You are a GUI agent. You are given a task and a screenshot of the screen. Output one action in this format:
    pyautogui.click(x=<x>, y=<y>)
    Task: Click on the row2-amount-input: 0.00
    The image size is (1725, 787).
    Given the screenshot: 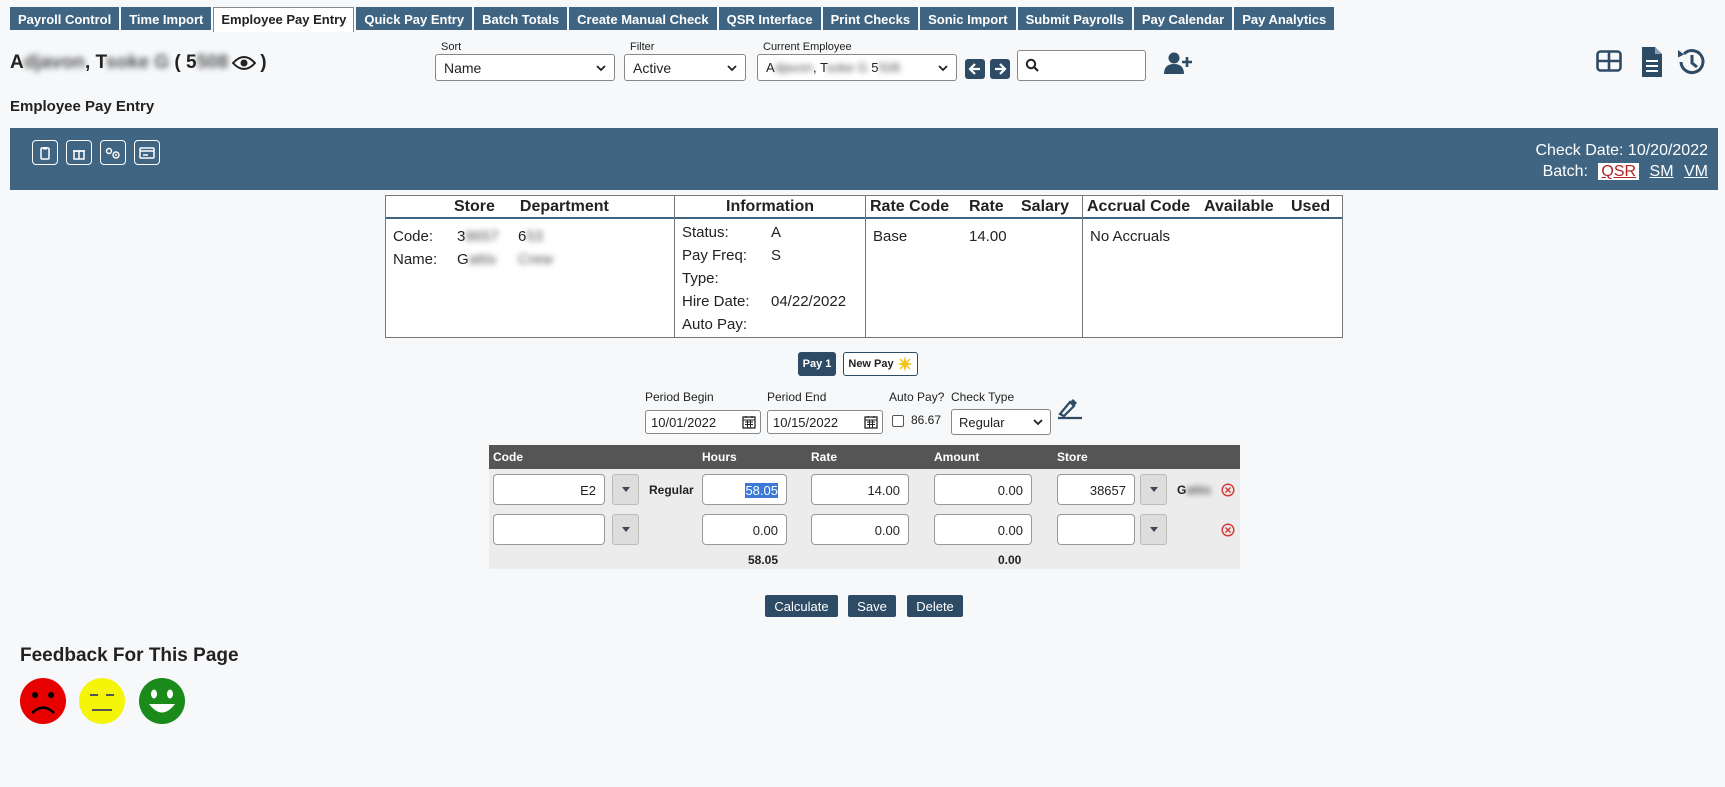 What is the action you would take?
    pyautogui.click(x=983, y=529)
    